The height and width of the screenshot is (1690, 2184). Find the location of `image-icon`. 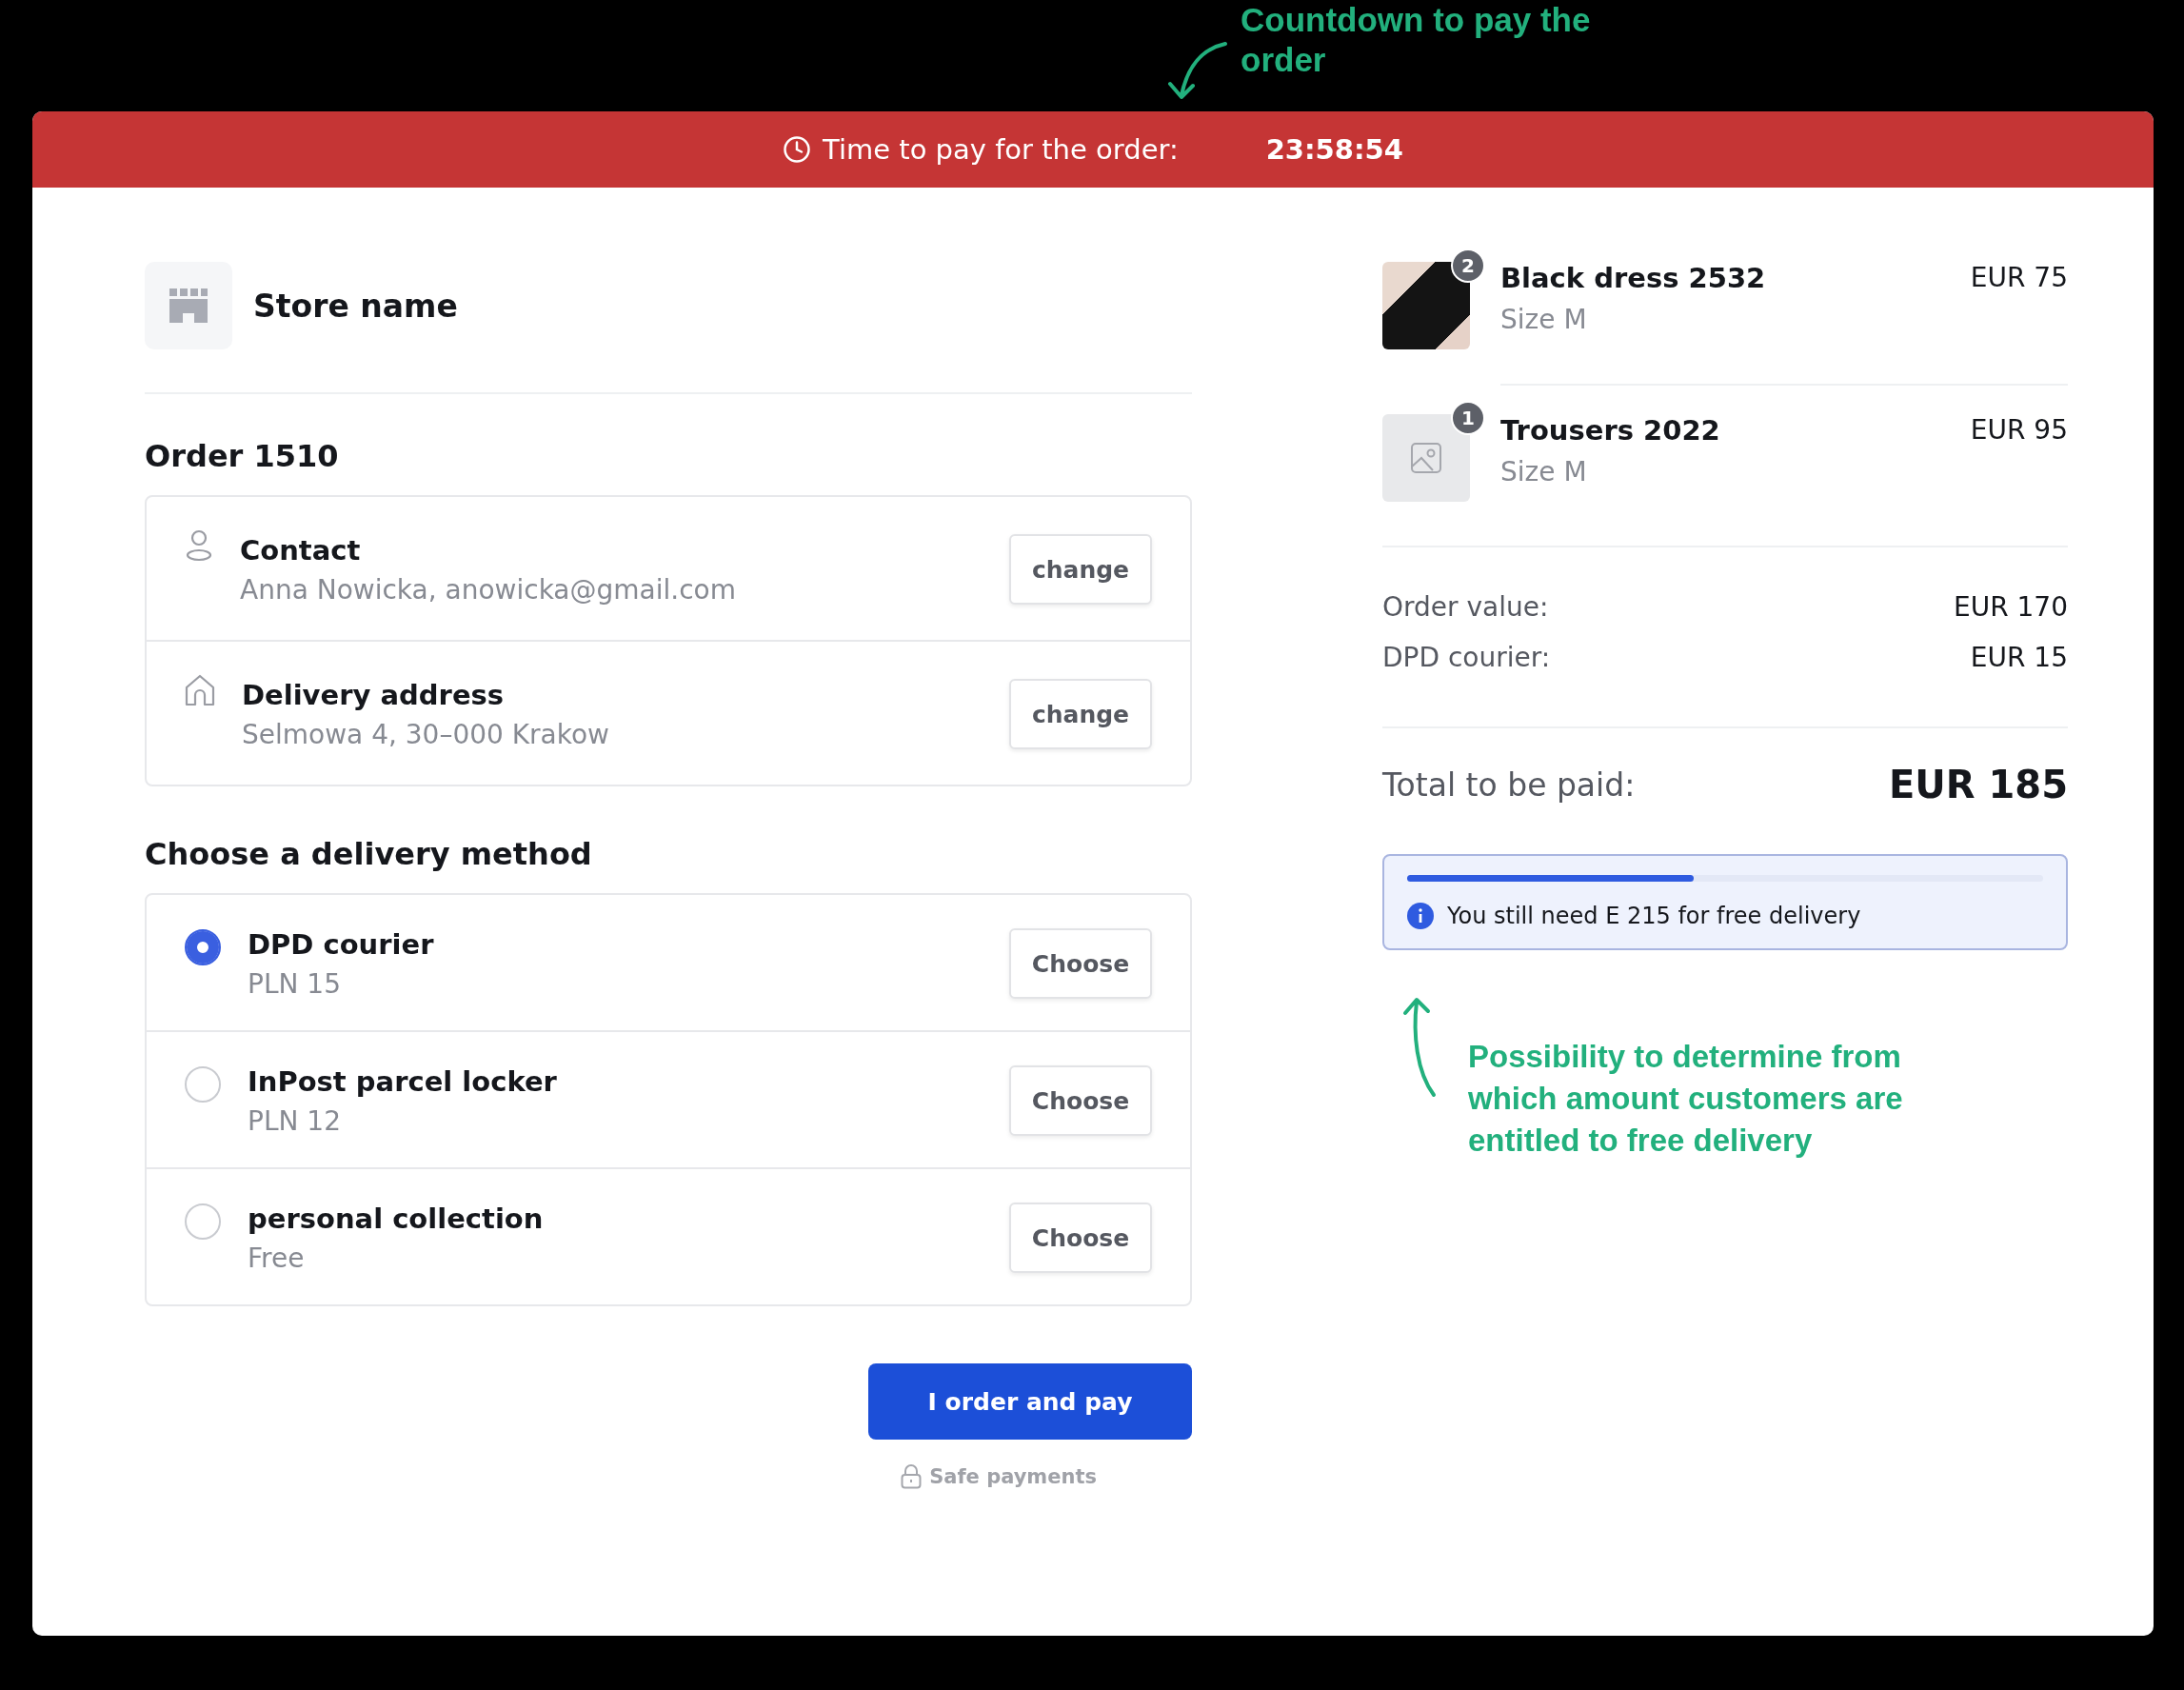

image-icon is located at coordinates (1426, 458).